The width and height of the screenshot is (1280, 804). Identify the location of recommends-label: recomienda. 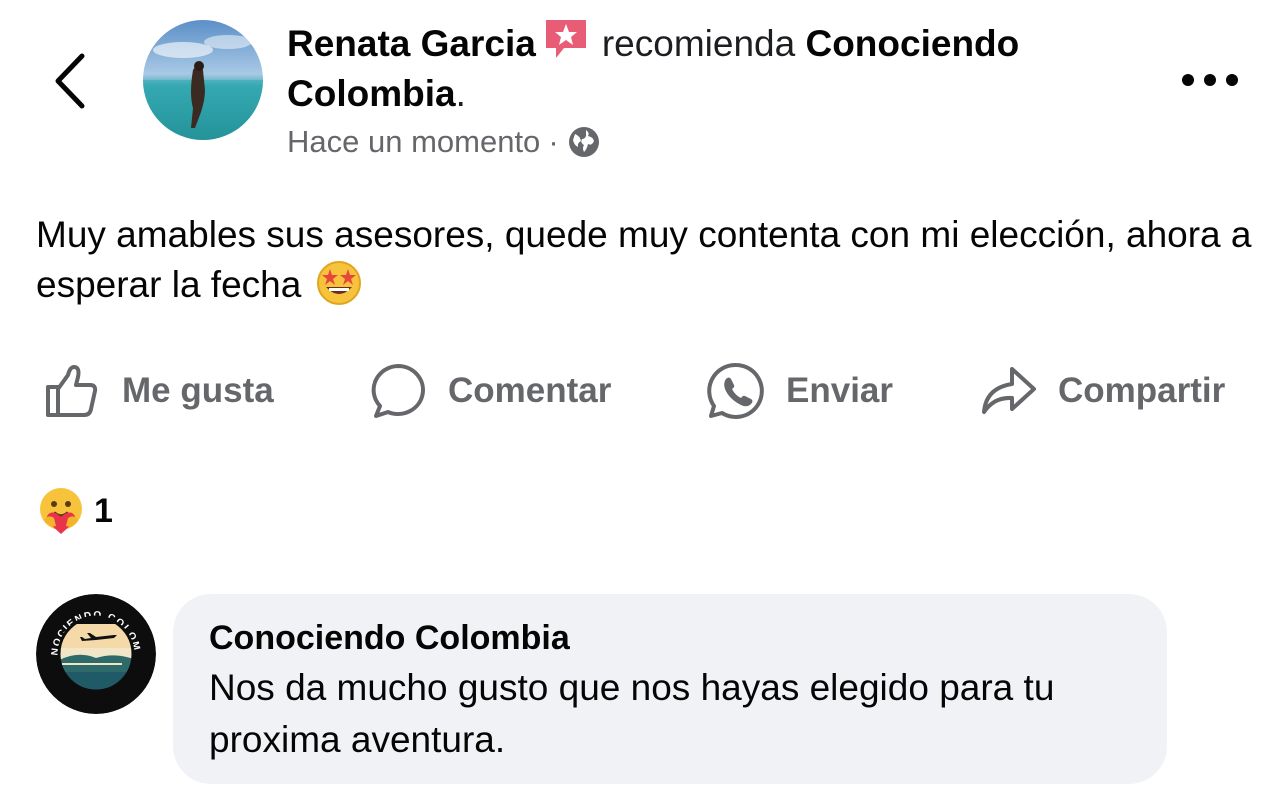
(698, 43).